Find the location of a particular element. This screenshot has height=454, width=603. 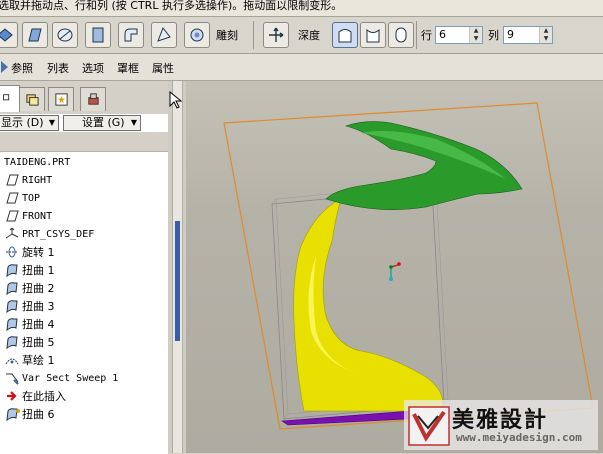

revolve-icon is located at coordinates (12, 252).